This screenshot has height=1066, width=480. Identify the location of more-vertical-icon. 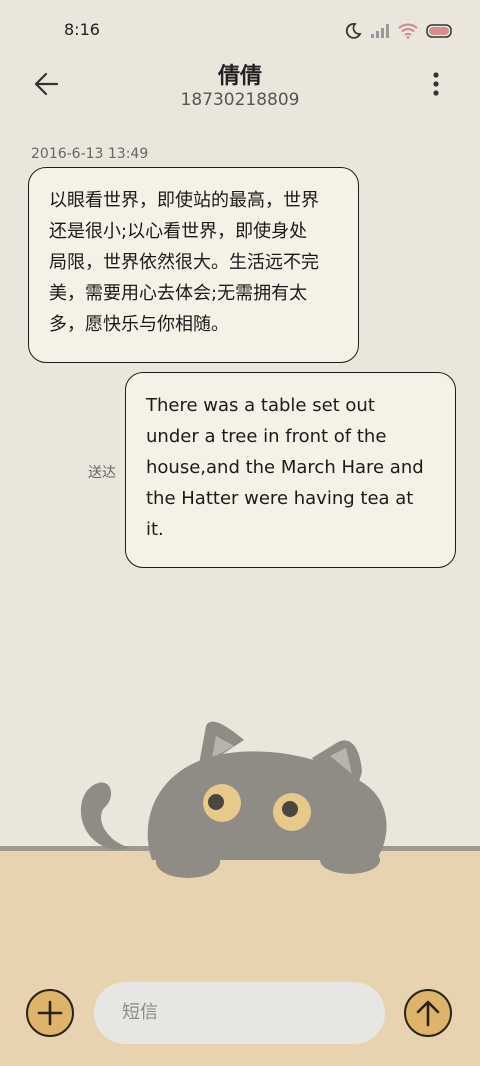
(436, 84).